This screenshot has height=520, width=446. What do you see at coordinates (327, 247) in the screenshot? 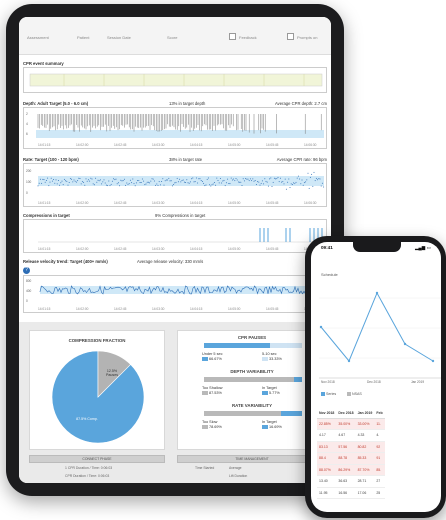
I see `phone-clock: 09:41` at bounding box center [327, 247].